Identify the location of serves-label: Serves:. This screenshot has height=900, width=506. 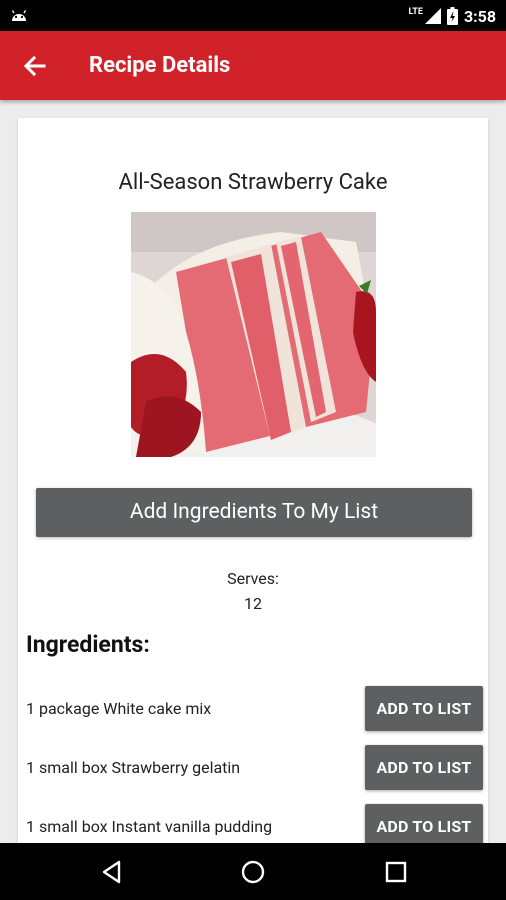
(253, 578).